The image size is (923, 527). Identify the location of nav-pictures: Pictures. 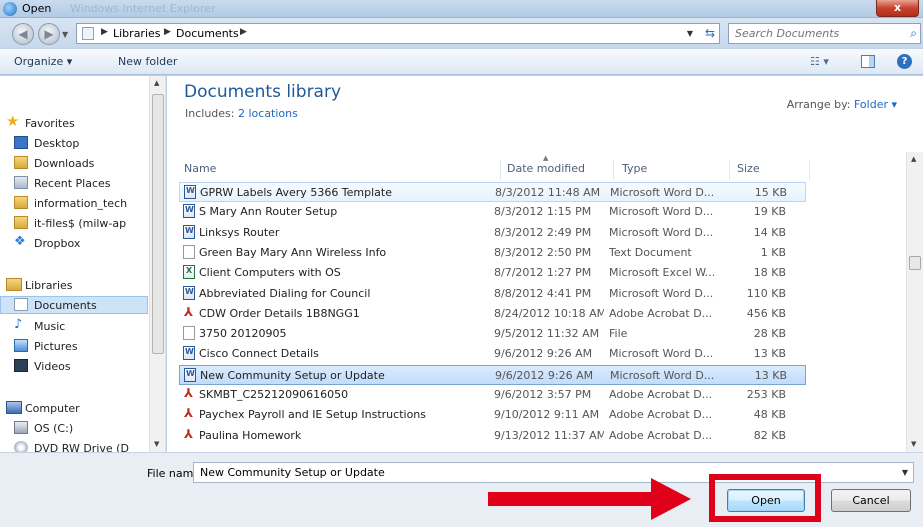
(75, 346).